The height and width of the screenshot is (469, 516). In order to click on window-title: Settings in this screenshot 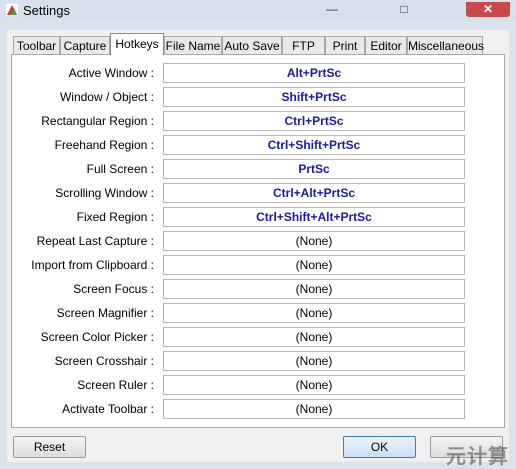, I will do `click(46, 10)`.